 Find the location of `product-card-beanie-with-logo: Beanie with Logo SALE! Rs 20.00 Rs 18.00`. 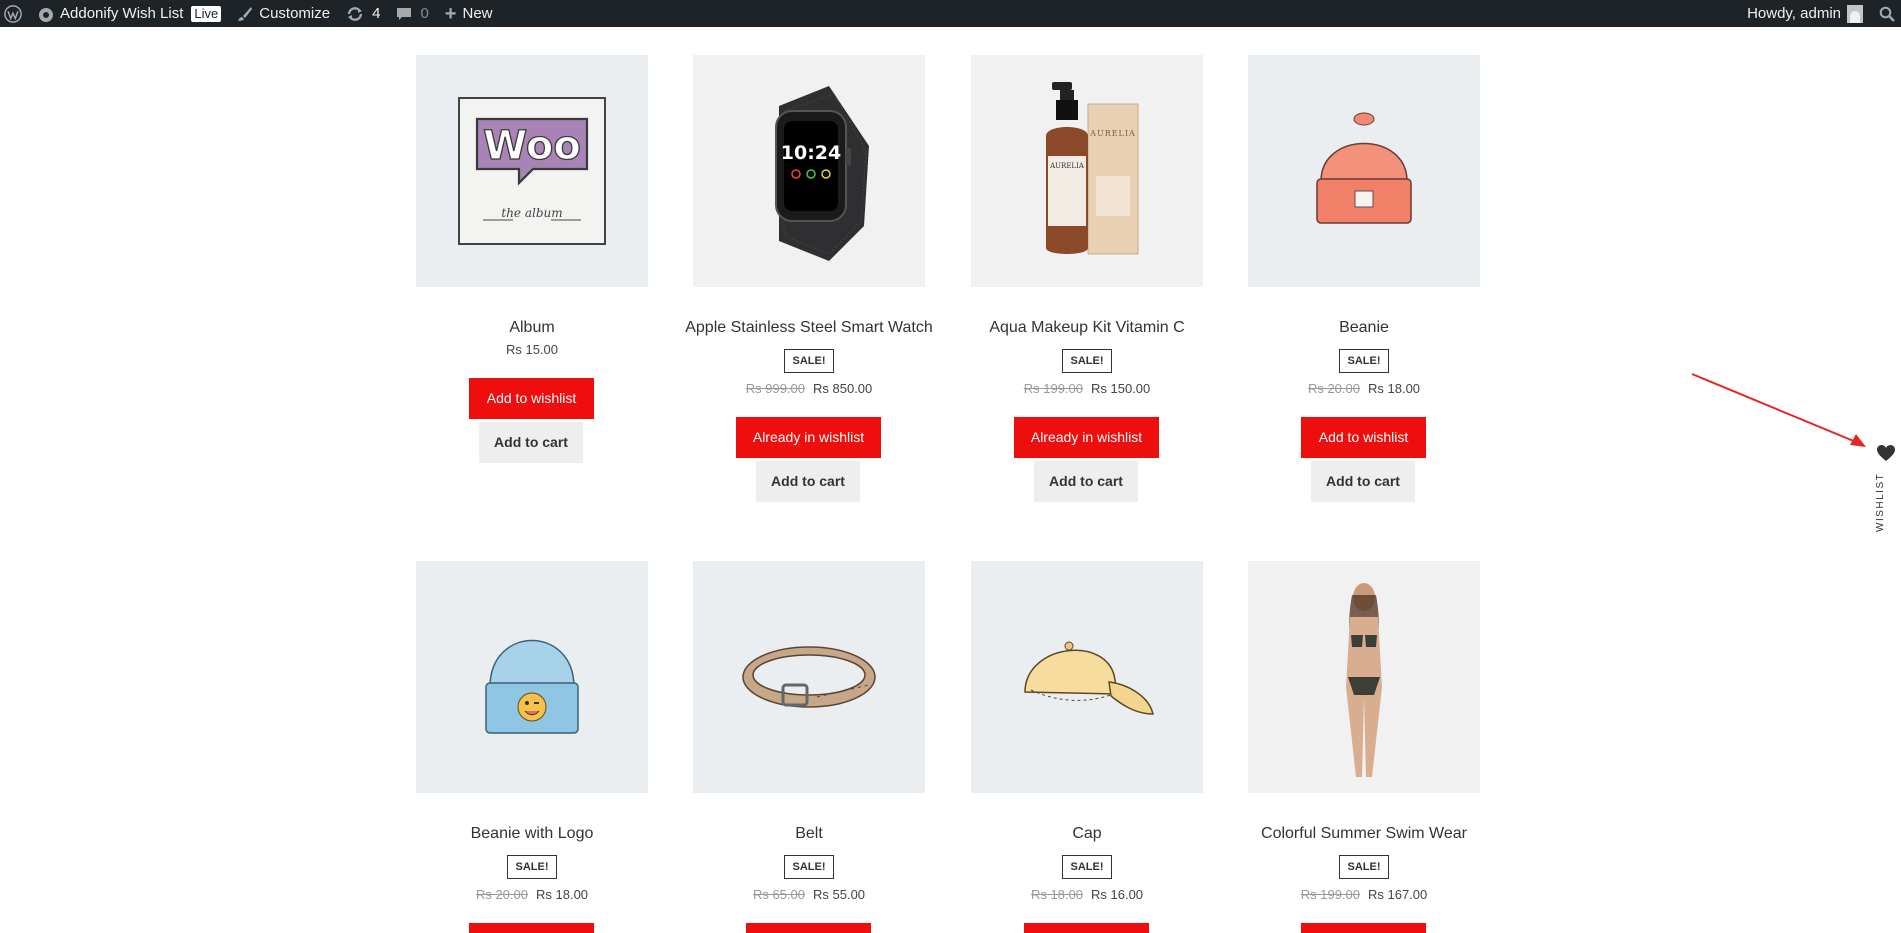

product-card-beanie-with-logo: Beanie with Logo SALE! Rs 20.00 Rs 18.00 is located at coordinates (532, 747).